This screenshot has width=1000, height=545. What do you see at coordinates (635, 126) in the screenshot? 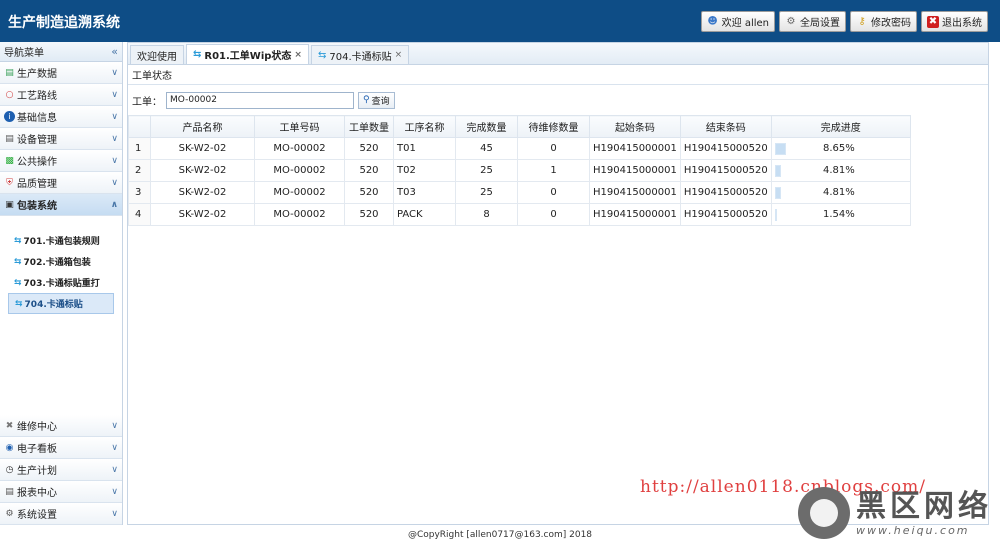
I see `col-header-start-barcode: 起始条码` at bounding box center [635, 126].